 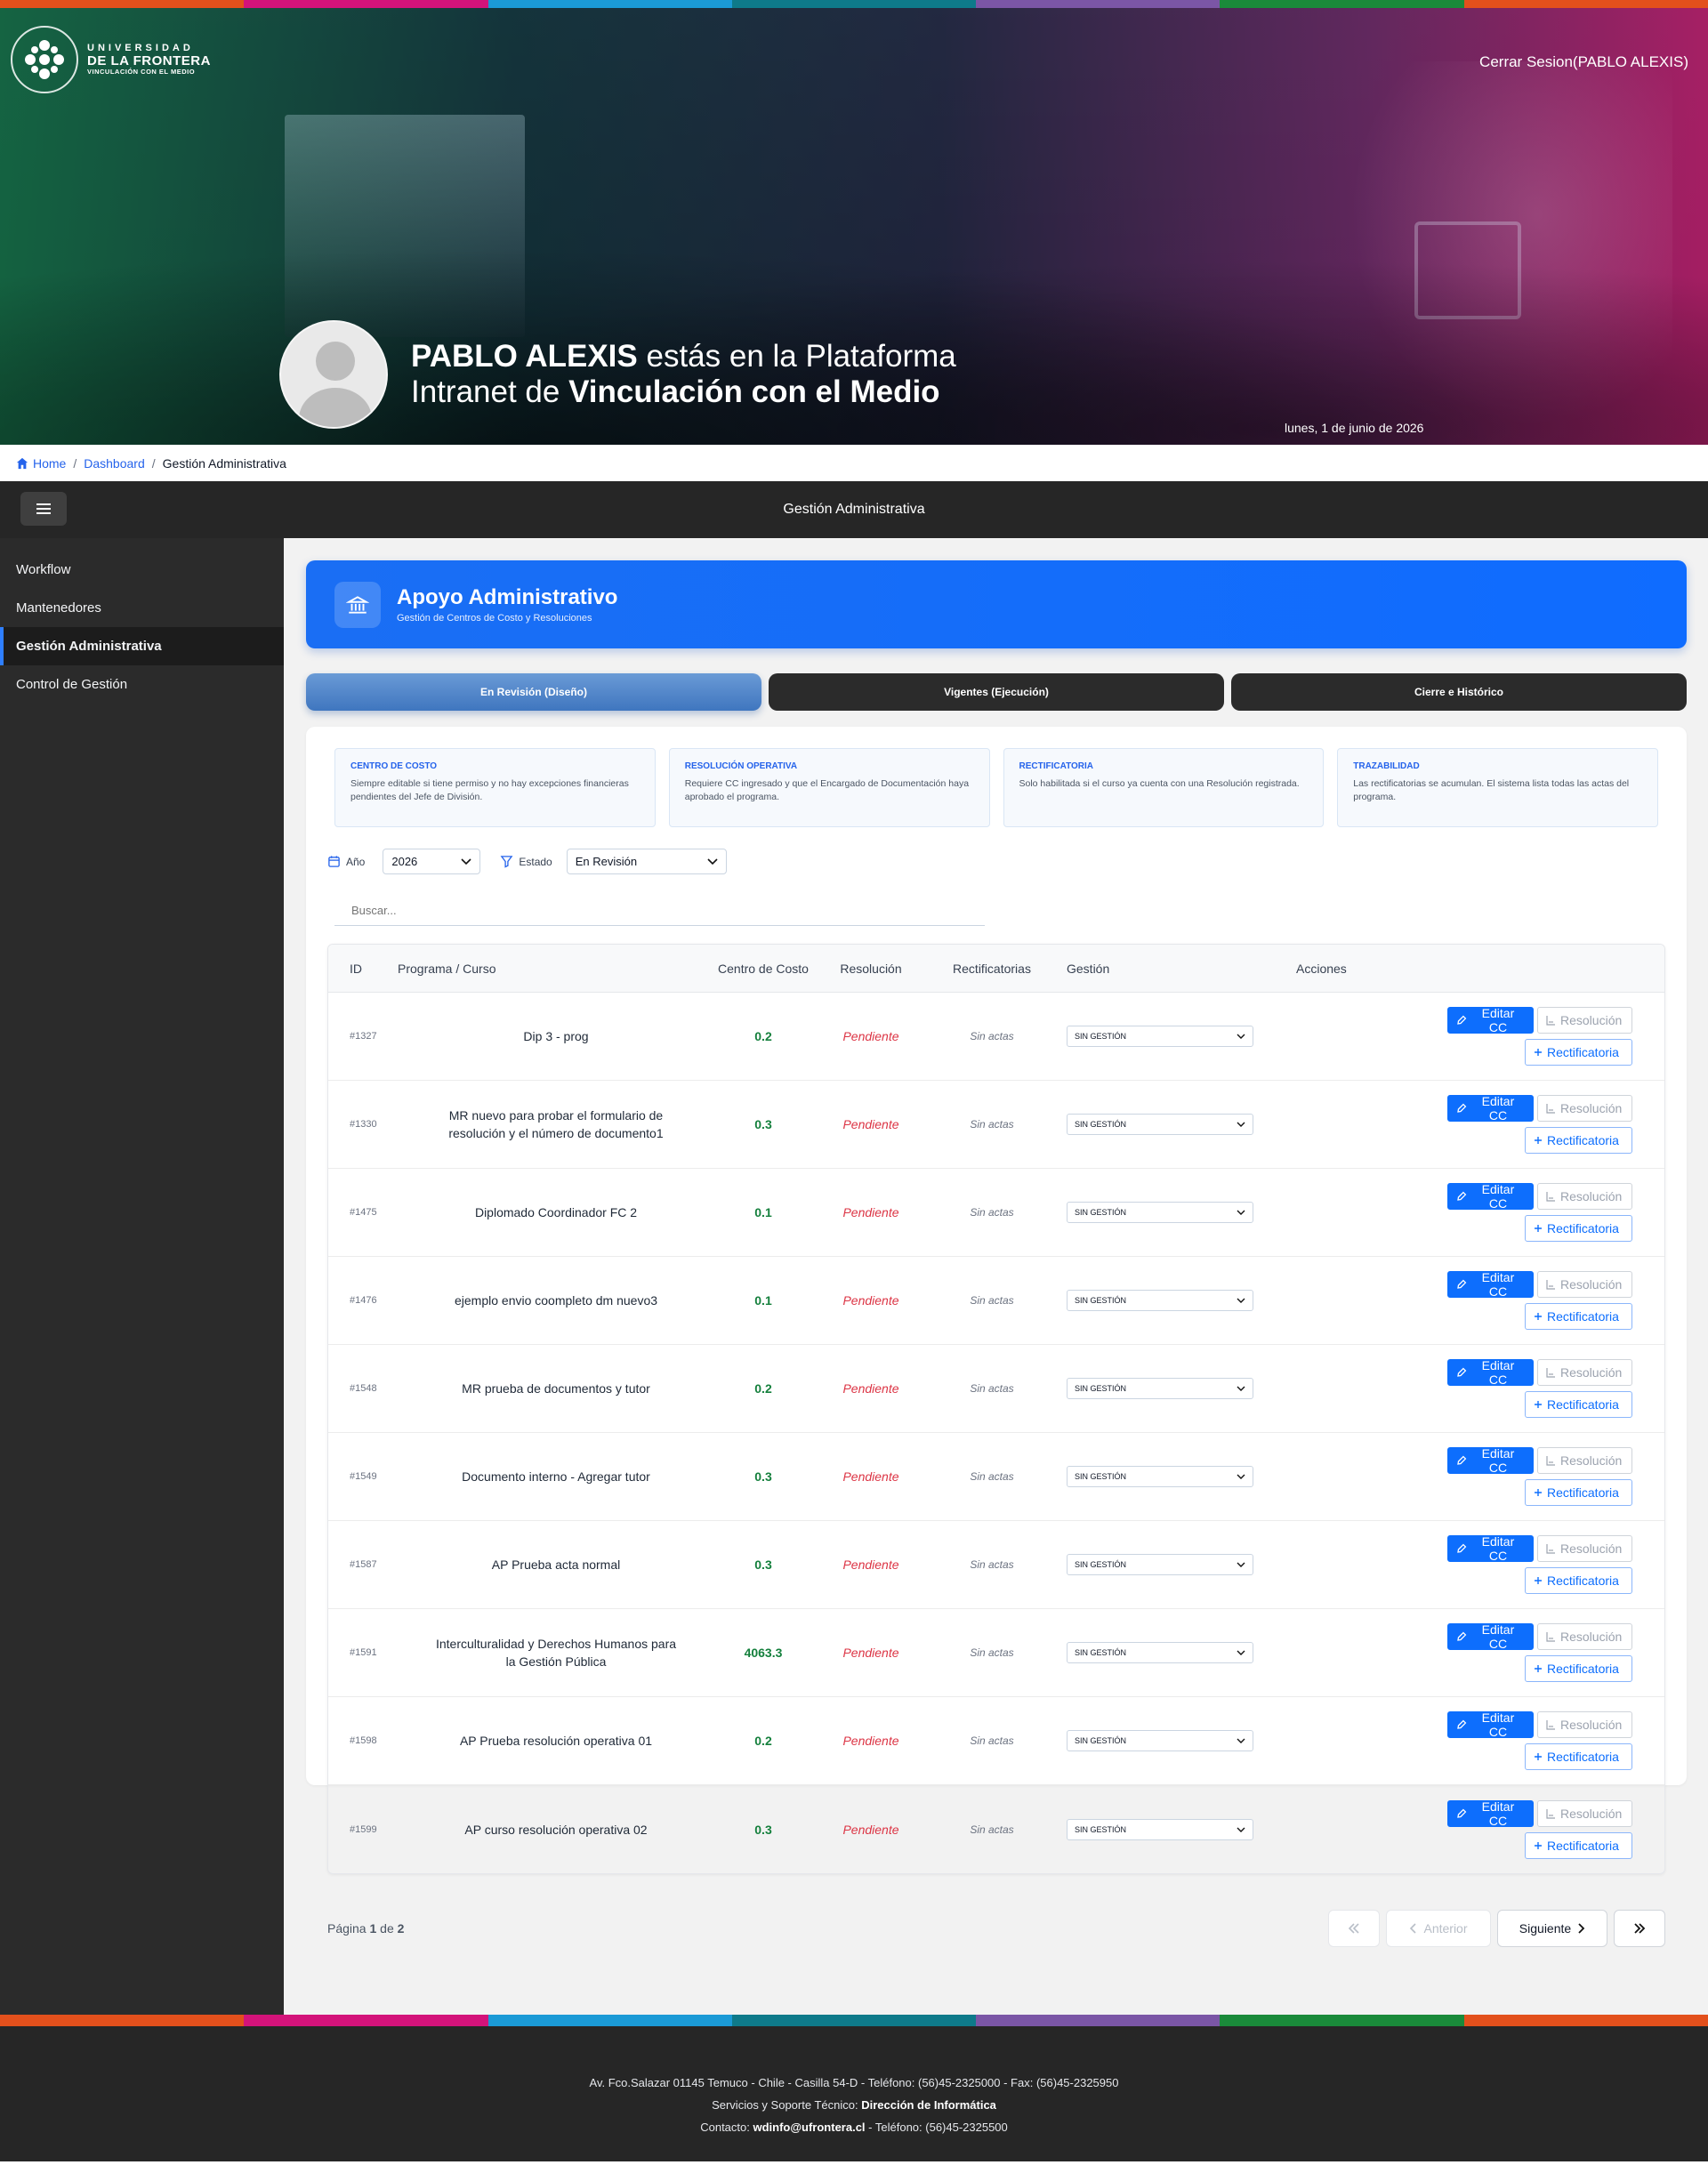 I want to click on breadcrumb-dashboard: Dashboard, so click(x=114, y=463).